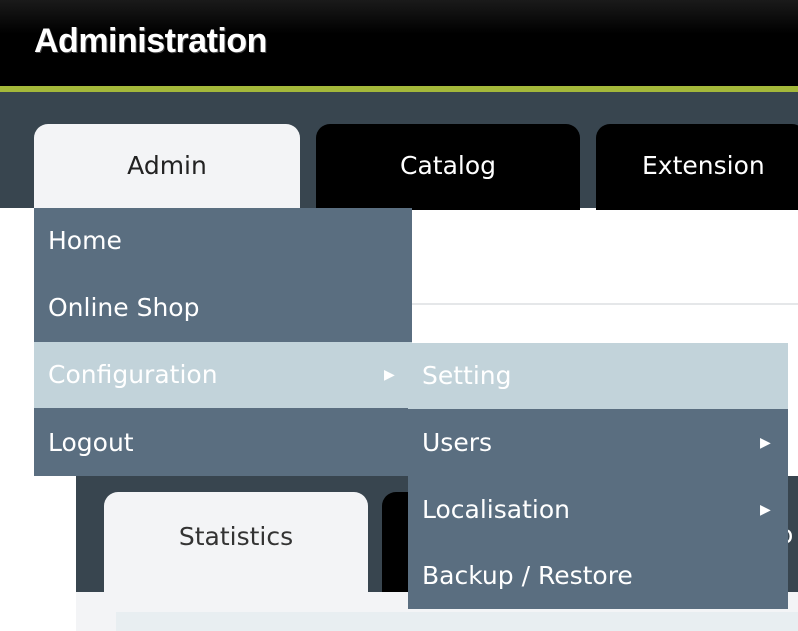 The image size is (798, 631). What do you see at coordinates (598, 376) in the screenshot?
I see `menu-item-setting: Setting` at bounding box center [598, 376].